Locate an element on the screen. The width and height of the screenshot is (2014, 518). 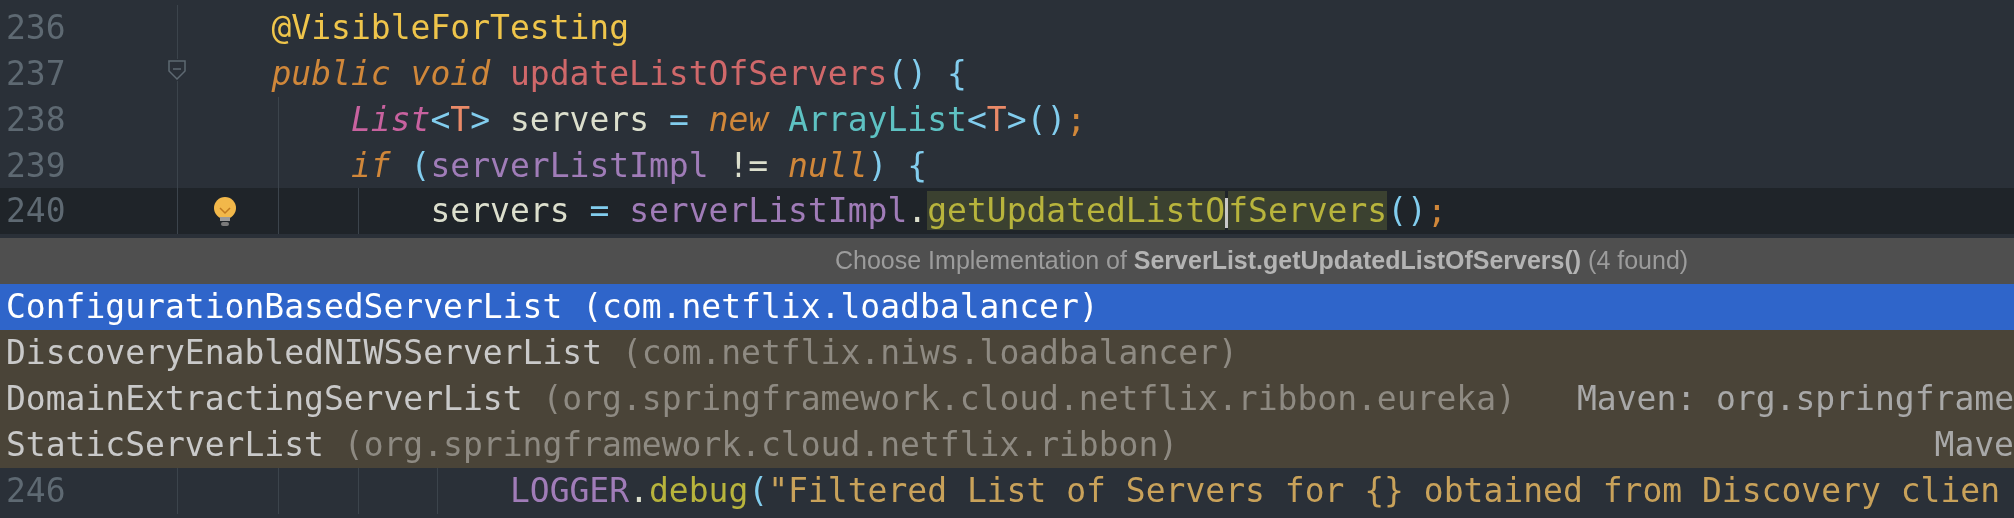
line-number: 238 is located at coordinates (36, 119).